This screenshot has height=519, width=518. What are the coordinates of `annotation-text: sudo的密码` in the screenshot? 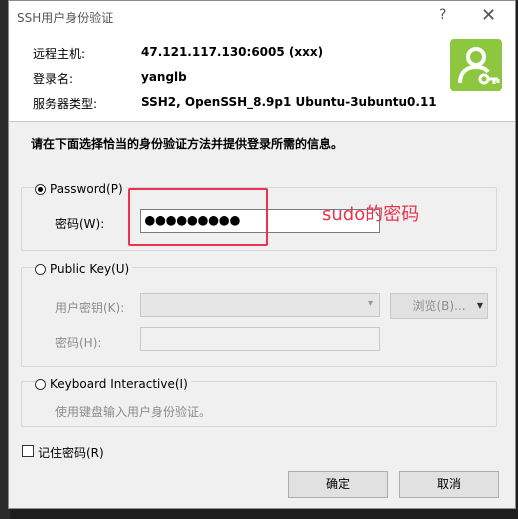 It's located at (371, 214).